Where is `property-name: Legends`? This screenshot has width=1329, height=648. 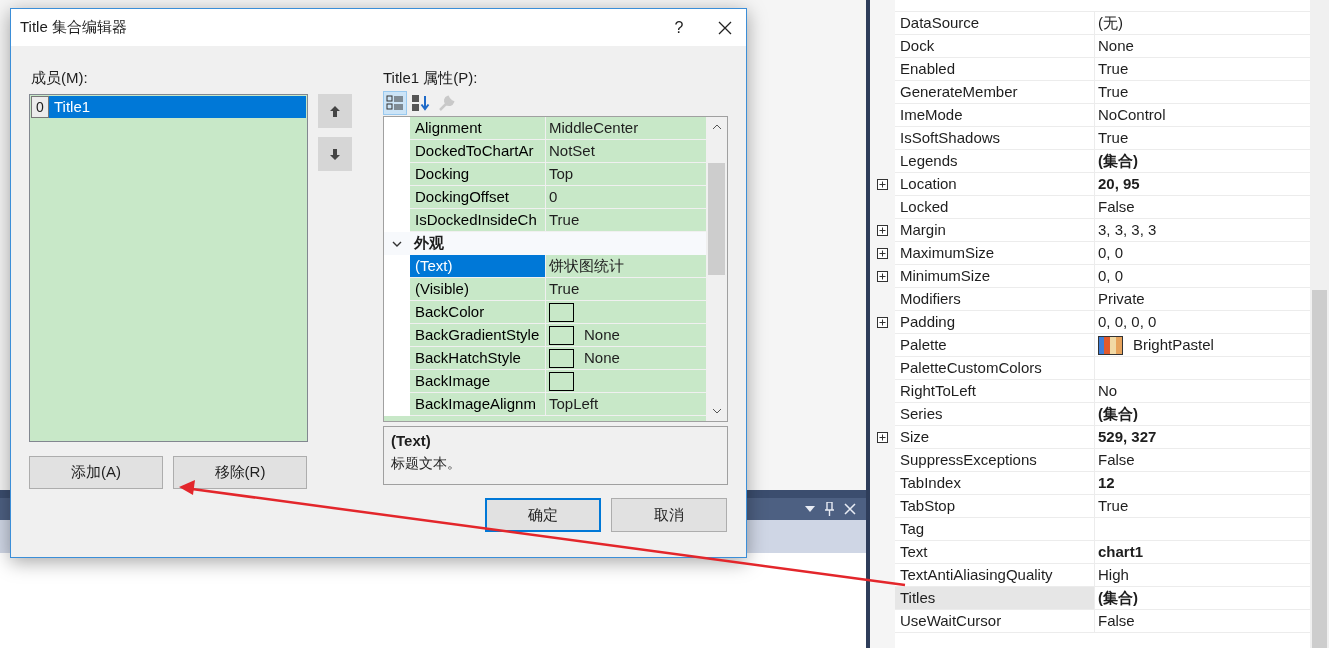
property-name: Legends is located at coordinates (995, 161).